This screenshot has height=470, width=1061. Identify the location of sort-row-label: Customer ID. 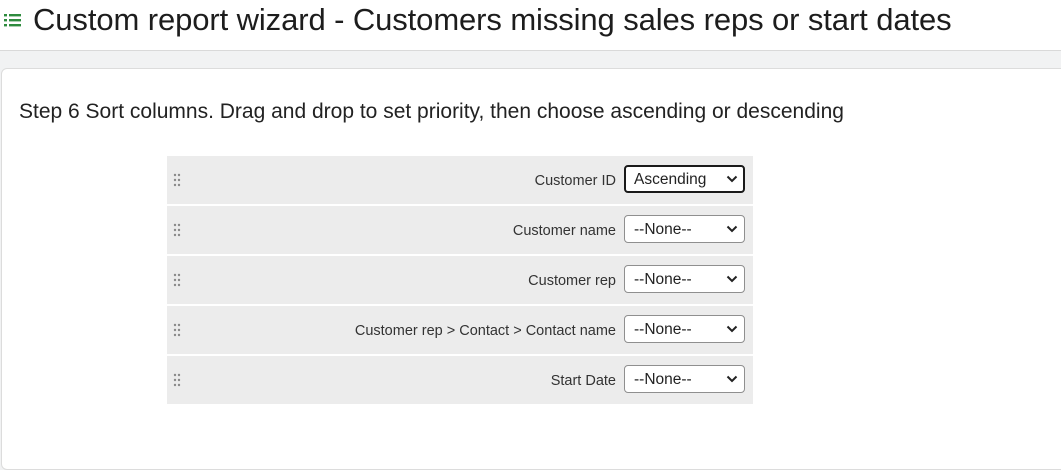
(575, 181).